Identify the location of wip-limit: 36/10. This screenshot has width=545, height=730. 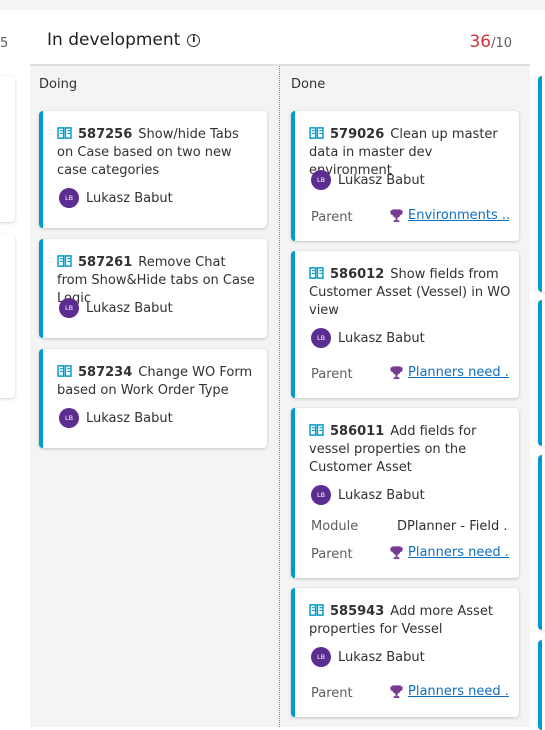
(490, 42).